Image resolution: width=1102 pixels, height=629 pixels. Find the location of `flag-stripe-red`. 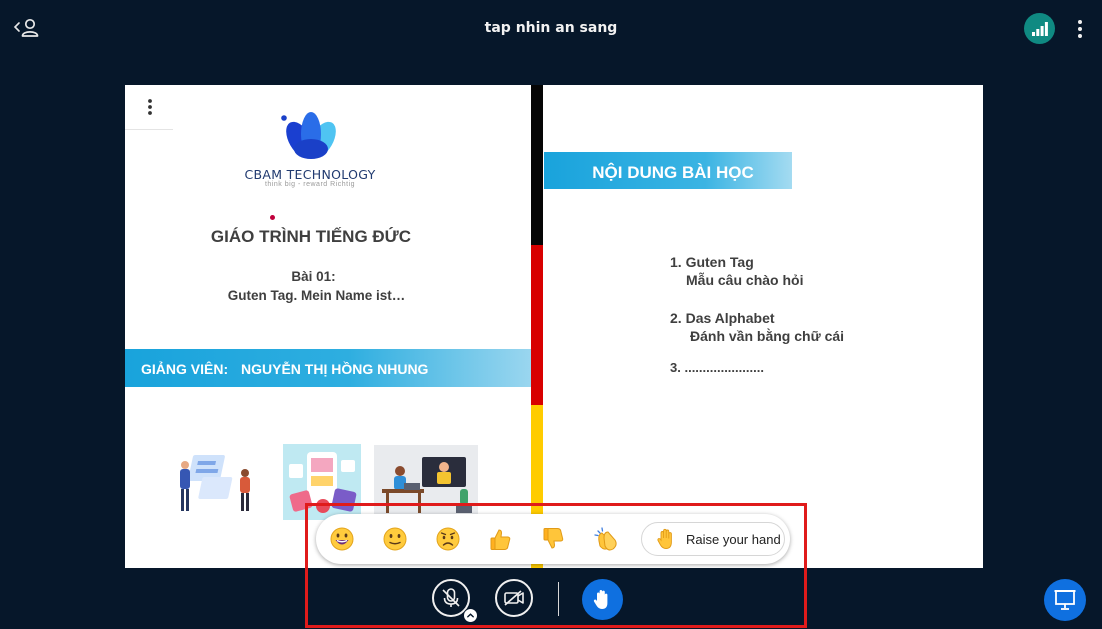

flag-stripe-red is located at coordinates (537, 325).